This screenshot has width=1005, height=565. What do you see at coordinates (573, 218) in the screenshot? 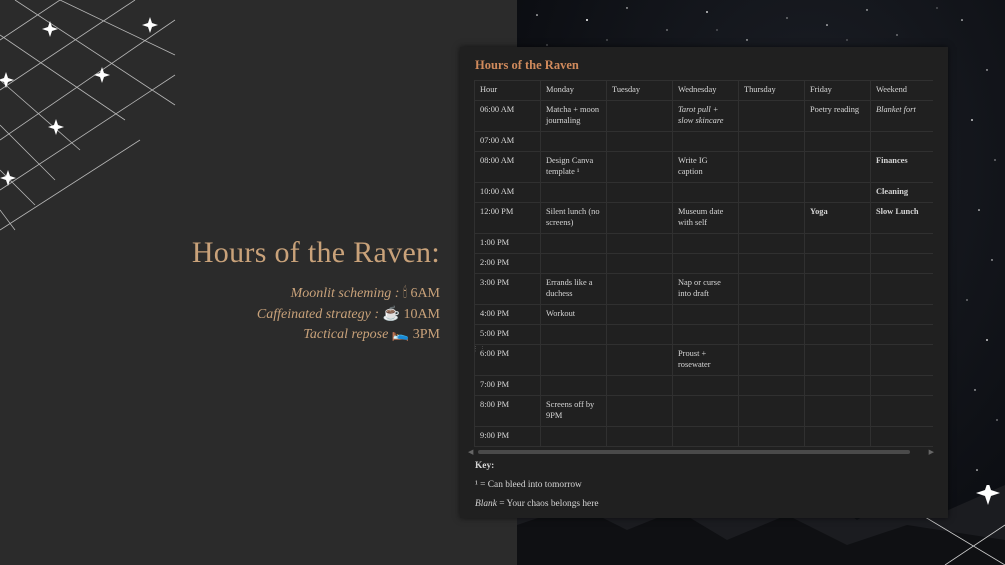
I see `cell-monday: Silent lunch (no screens)` at bounding box center [573, 218].